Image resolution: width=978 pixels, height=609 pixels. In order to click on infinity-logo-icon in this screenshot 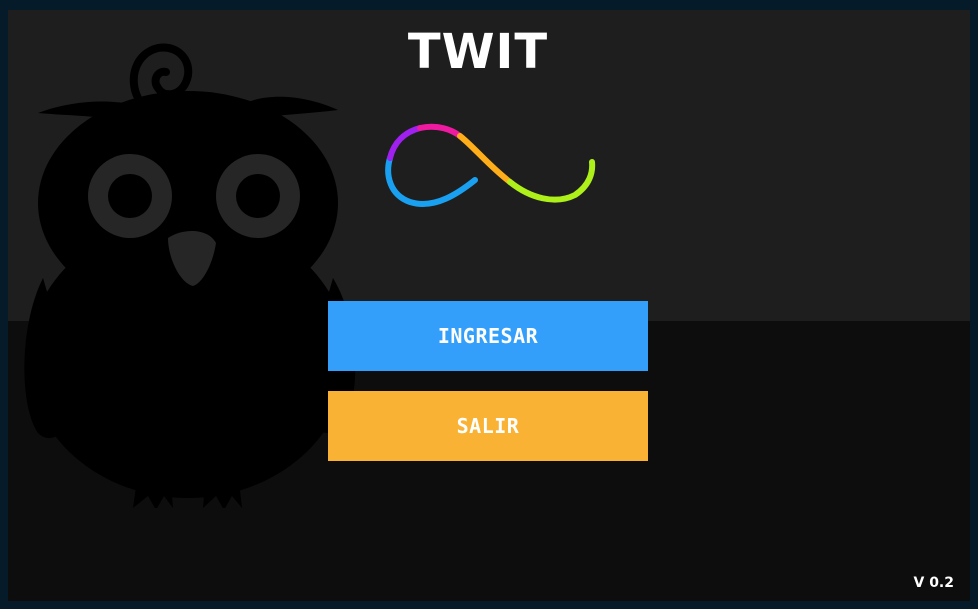, I will do `click(490, 165)`.